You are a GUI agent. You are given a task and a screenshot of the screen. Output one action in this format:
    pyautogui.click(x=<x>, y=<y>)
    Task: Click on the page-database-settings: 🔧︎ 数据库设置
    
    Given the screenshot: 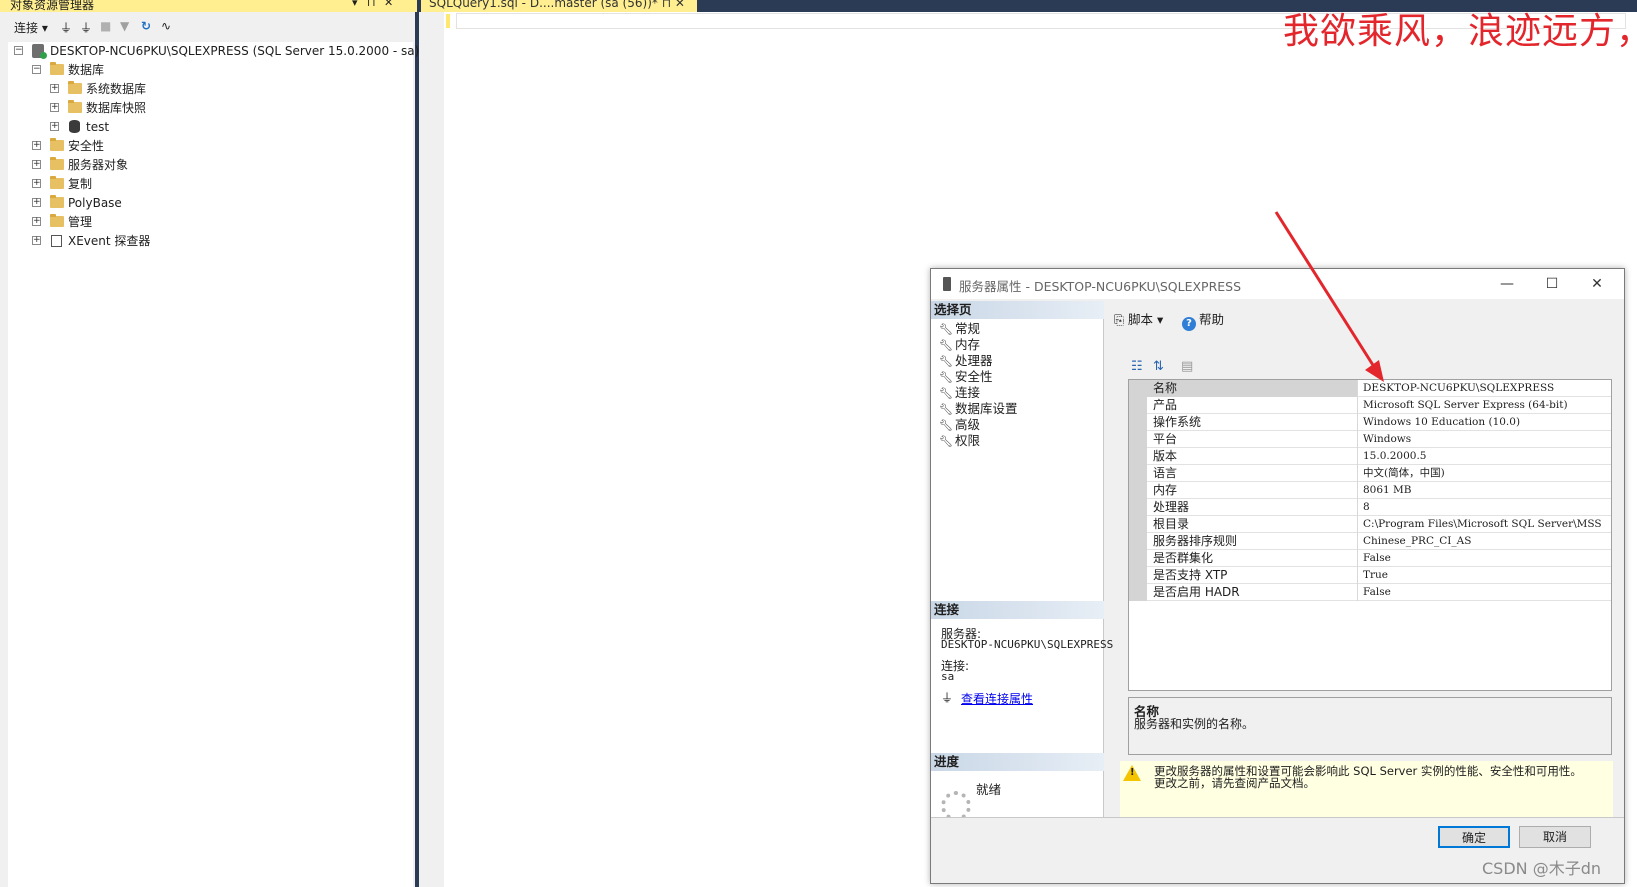 What is the action you would take?
    pyautogui.click(x=978, y=409)
    